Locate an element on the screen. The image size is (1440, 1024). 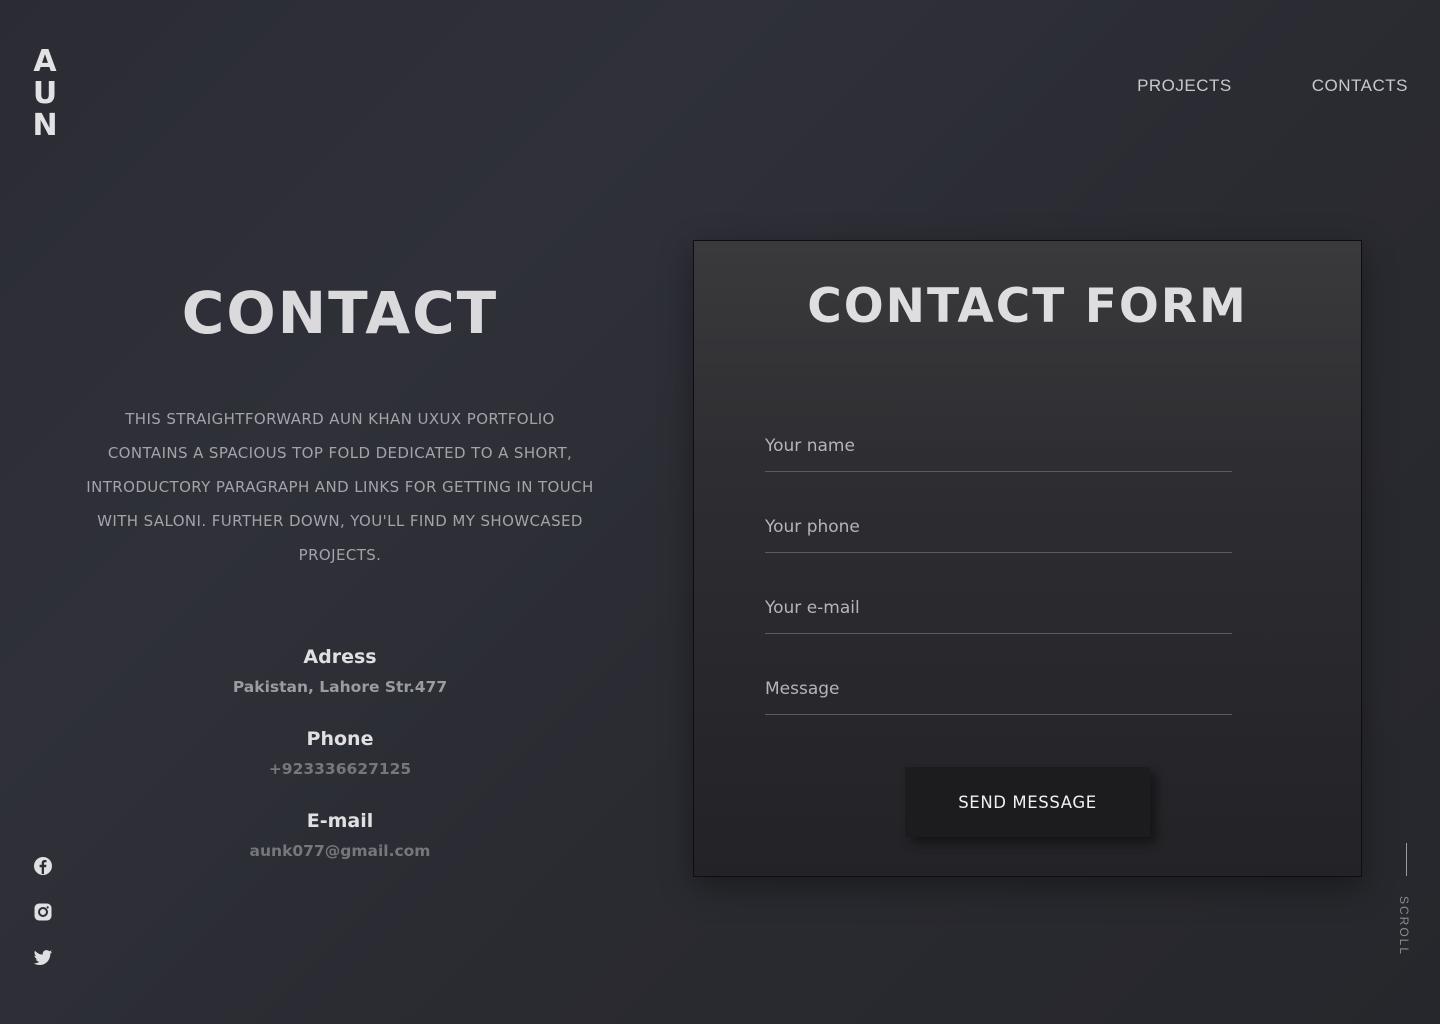
message-field-wrapper is located at coordinates (998, 689).